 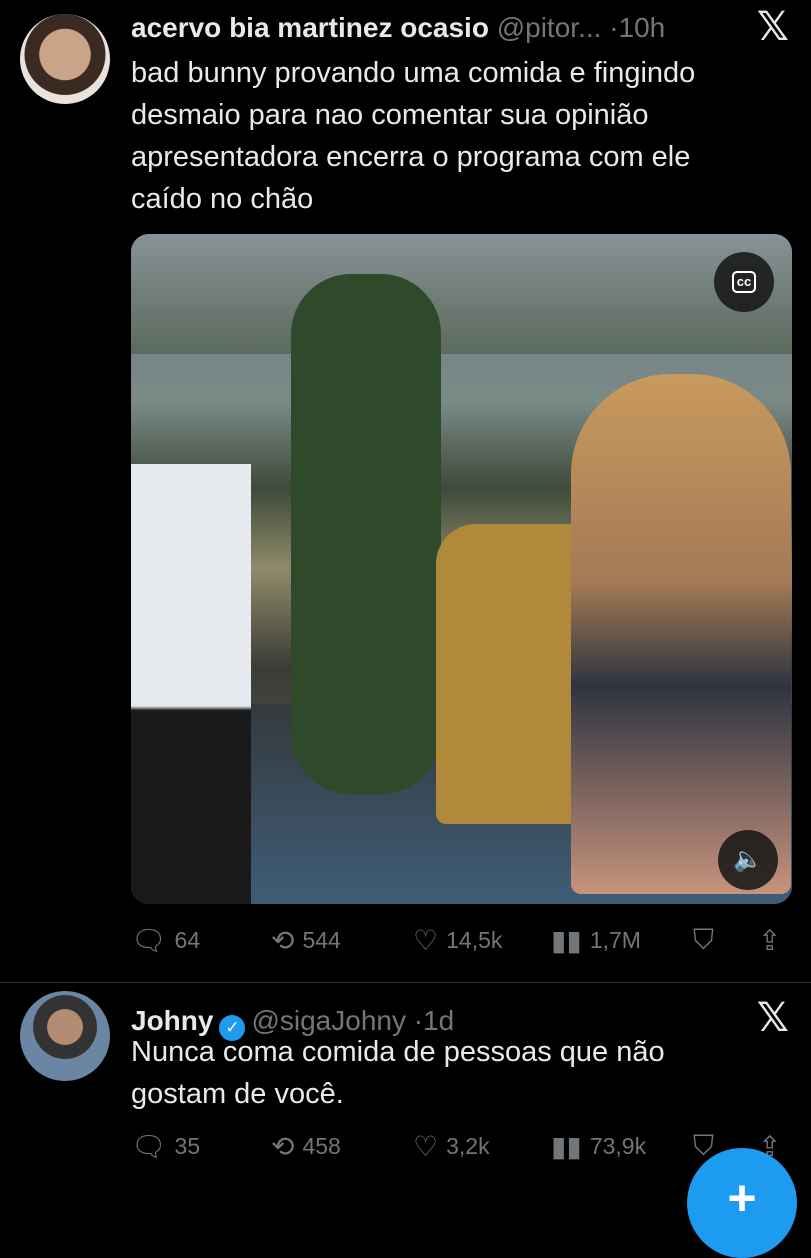 What do you see at coordinates (615, 939) in the screenshot?
I see `view-count: 1,7M` at bounding box center [615, 939].